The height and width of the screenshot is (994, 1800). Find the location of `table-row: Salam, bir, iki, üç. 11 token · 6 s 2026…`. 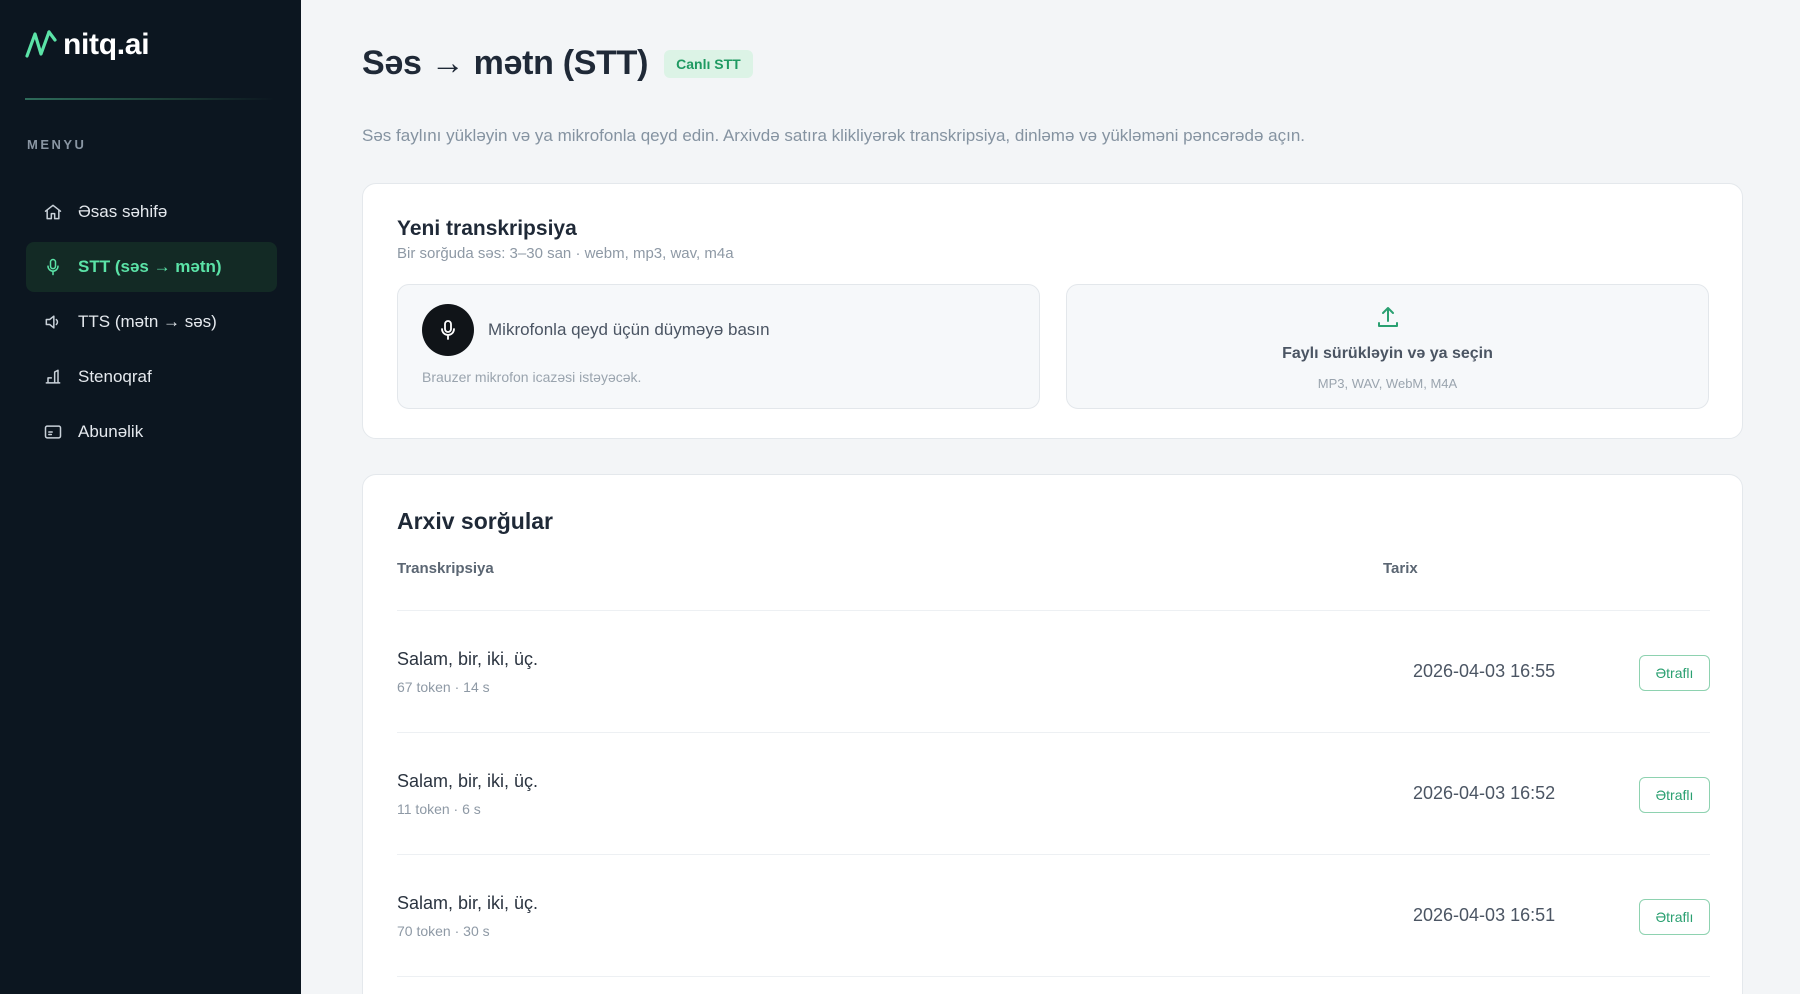

table-row: Salam, bir, iki, üç. 11 token · 6 s 2026… is located at coordinates (1053, 794).